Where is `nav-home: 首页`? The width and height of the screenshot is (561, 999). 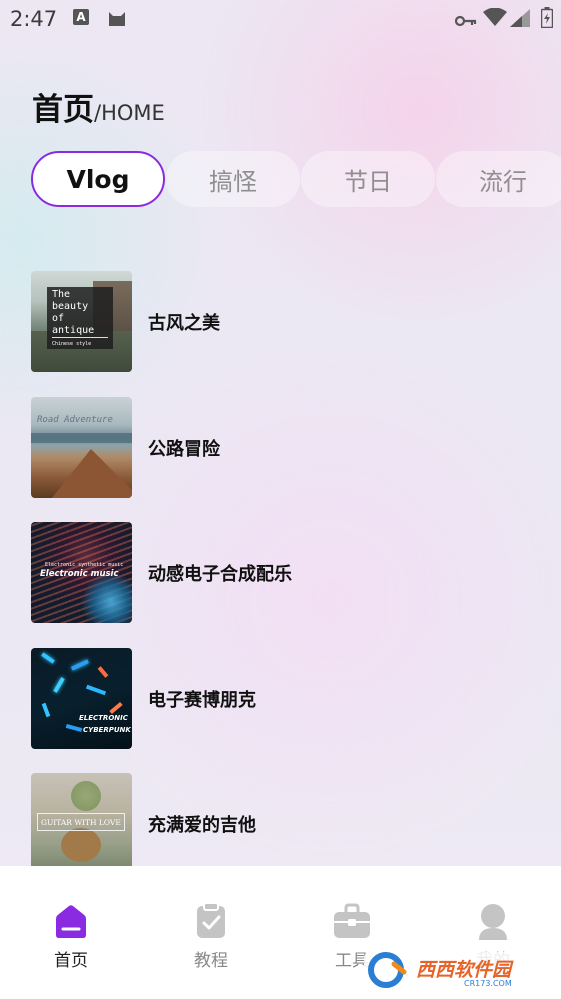 nav-home: 首页 is located at coordinates (71, 936).